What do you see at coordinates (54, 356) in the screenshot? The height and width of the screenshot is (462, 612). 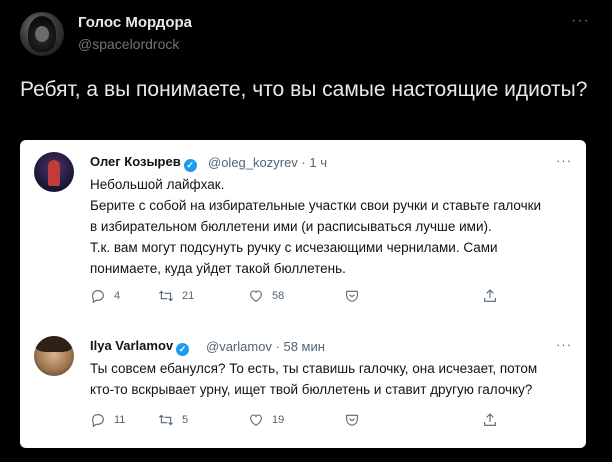 I see `quoted-author-avatar-varlamov` at bounding box center [54, 356].